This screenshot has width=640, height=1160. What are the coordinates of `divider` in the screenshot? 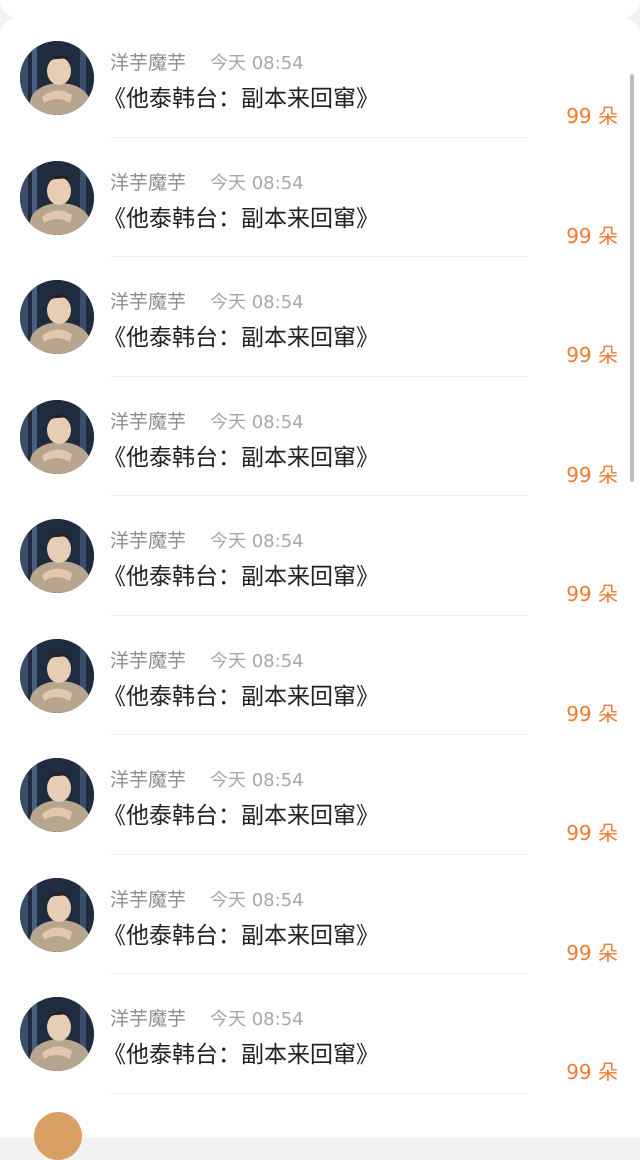 It's located at (319, 1093).